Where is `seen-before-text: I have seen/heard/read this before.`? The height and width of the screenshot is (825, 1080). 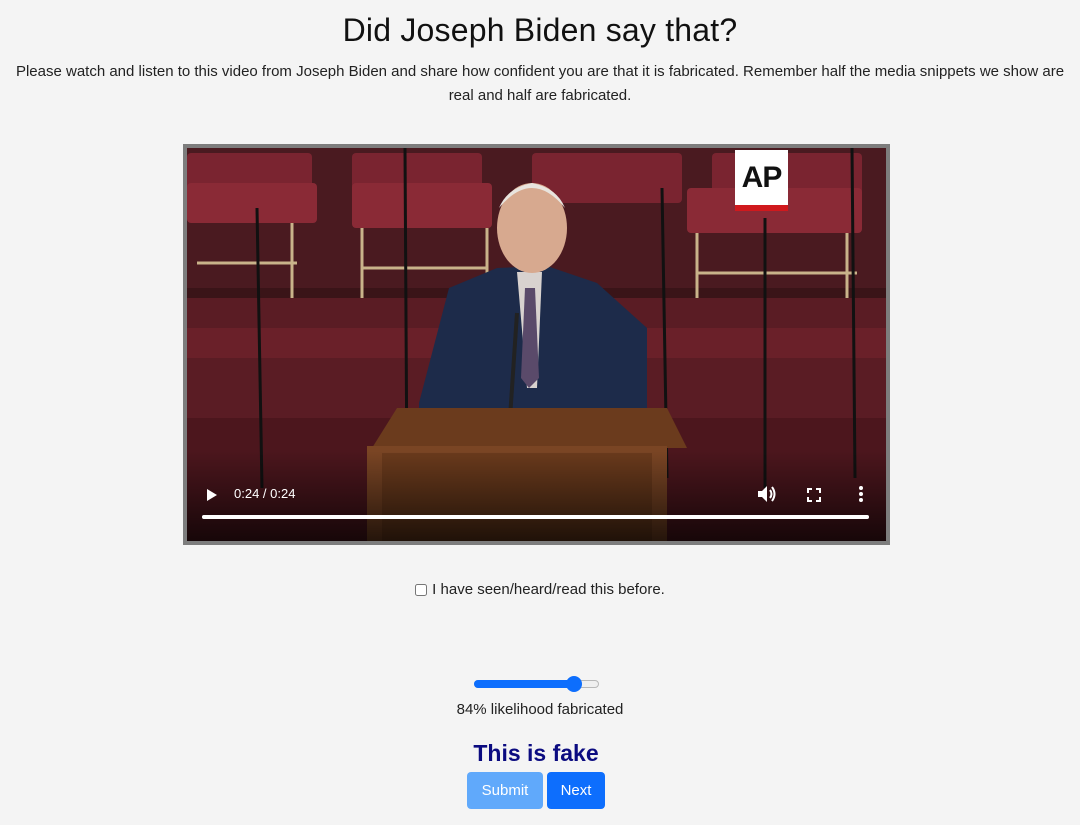 seen-before-text: I have seen/heard/read this before. is located at coordinates (548, 589).